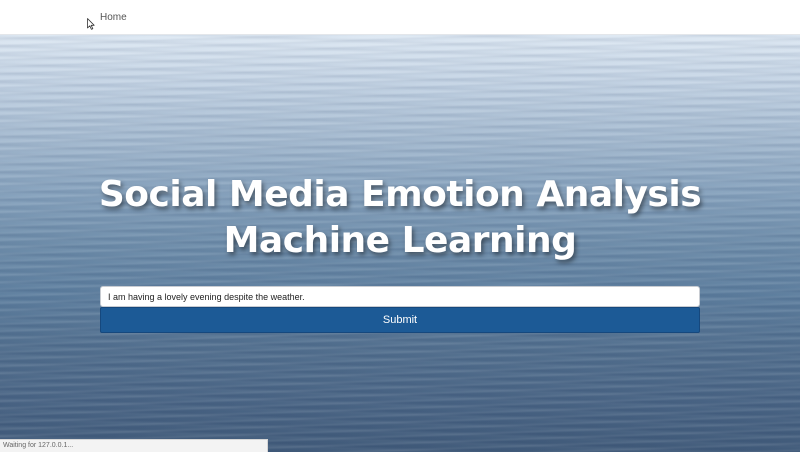 The height and width of the screenshot is (452, 800). Describe the element at coordinates (113, 17) in the screenshot. I see `nav-home-link: Home` at that location.